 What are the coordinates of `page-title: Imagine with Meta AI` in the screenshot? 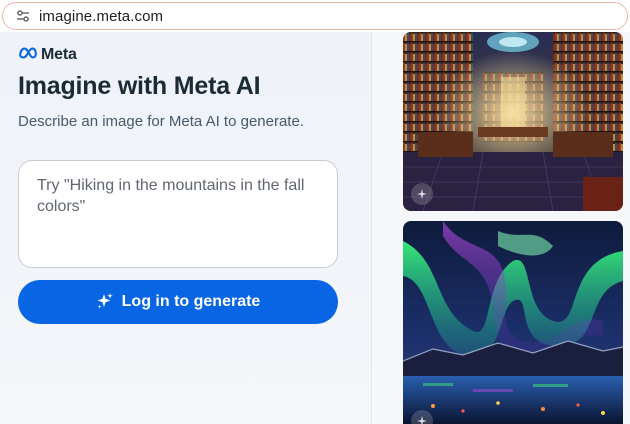 It's located at (139, 86).